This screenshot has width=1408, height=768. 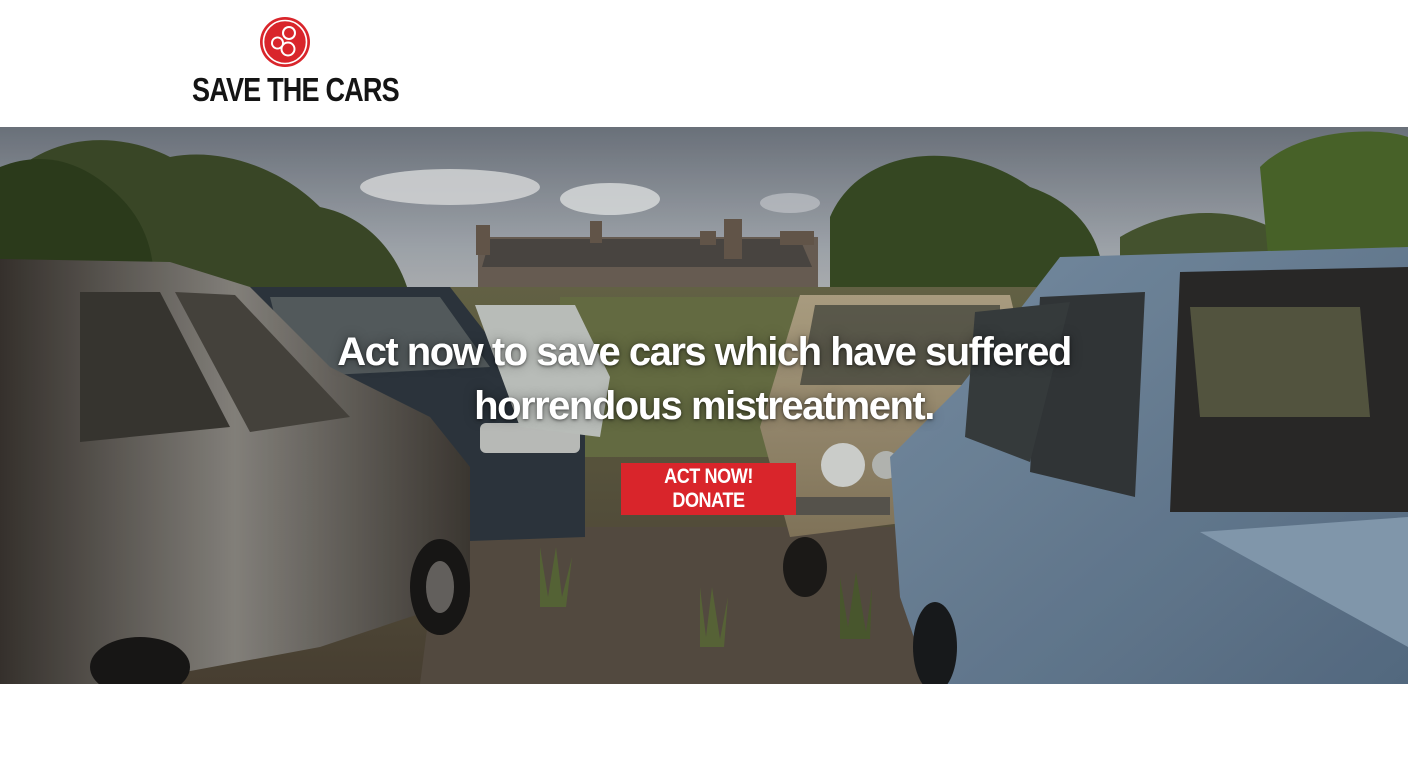 What do you see at coordinates (285, 42) in the screenshot?
I see `logo-icon` at bounding box center [285, 42].